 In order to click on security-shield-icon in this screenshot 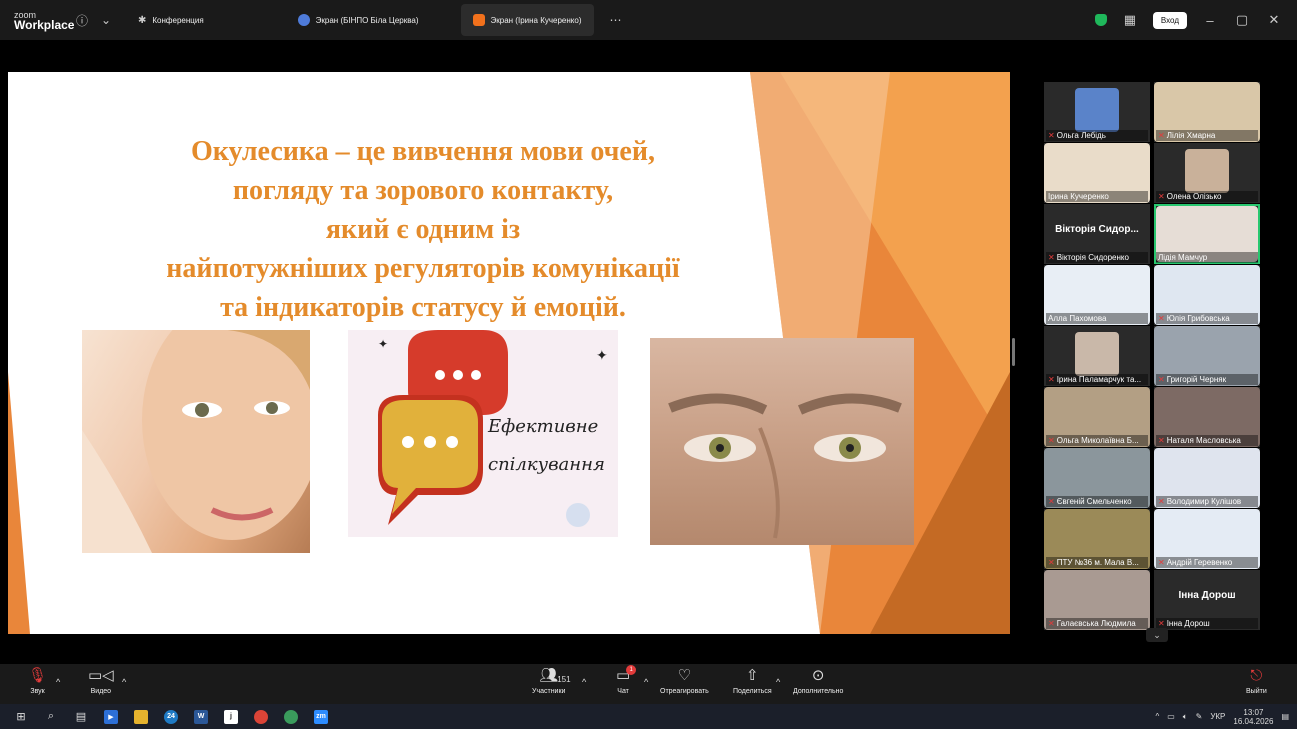, I will do `click(1100, 20)`.